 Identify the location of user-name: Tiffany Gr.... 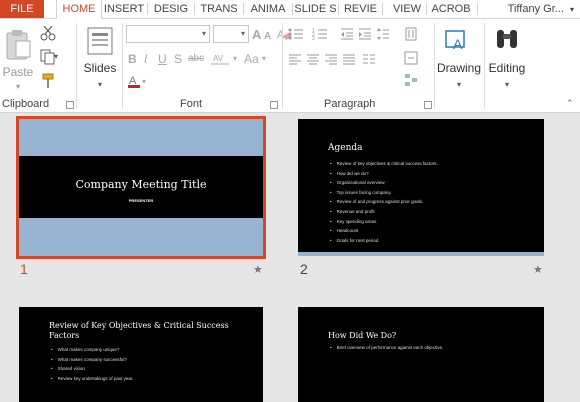
(535, 9).